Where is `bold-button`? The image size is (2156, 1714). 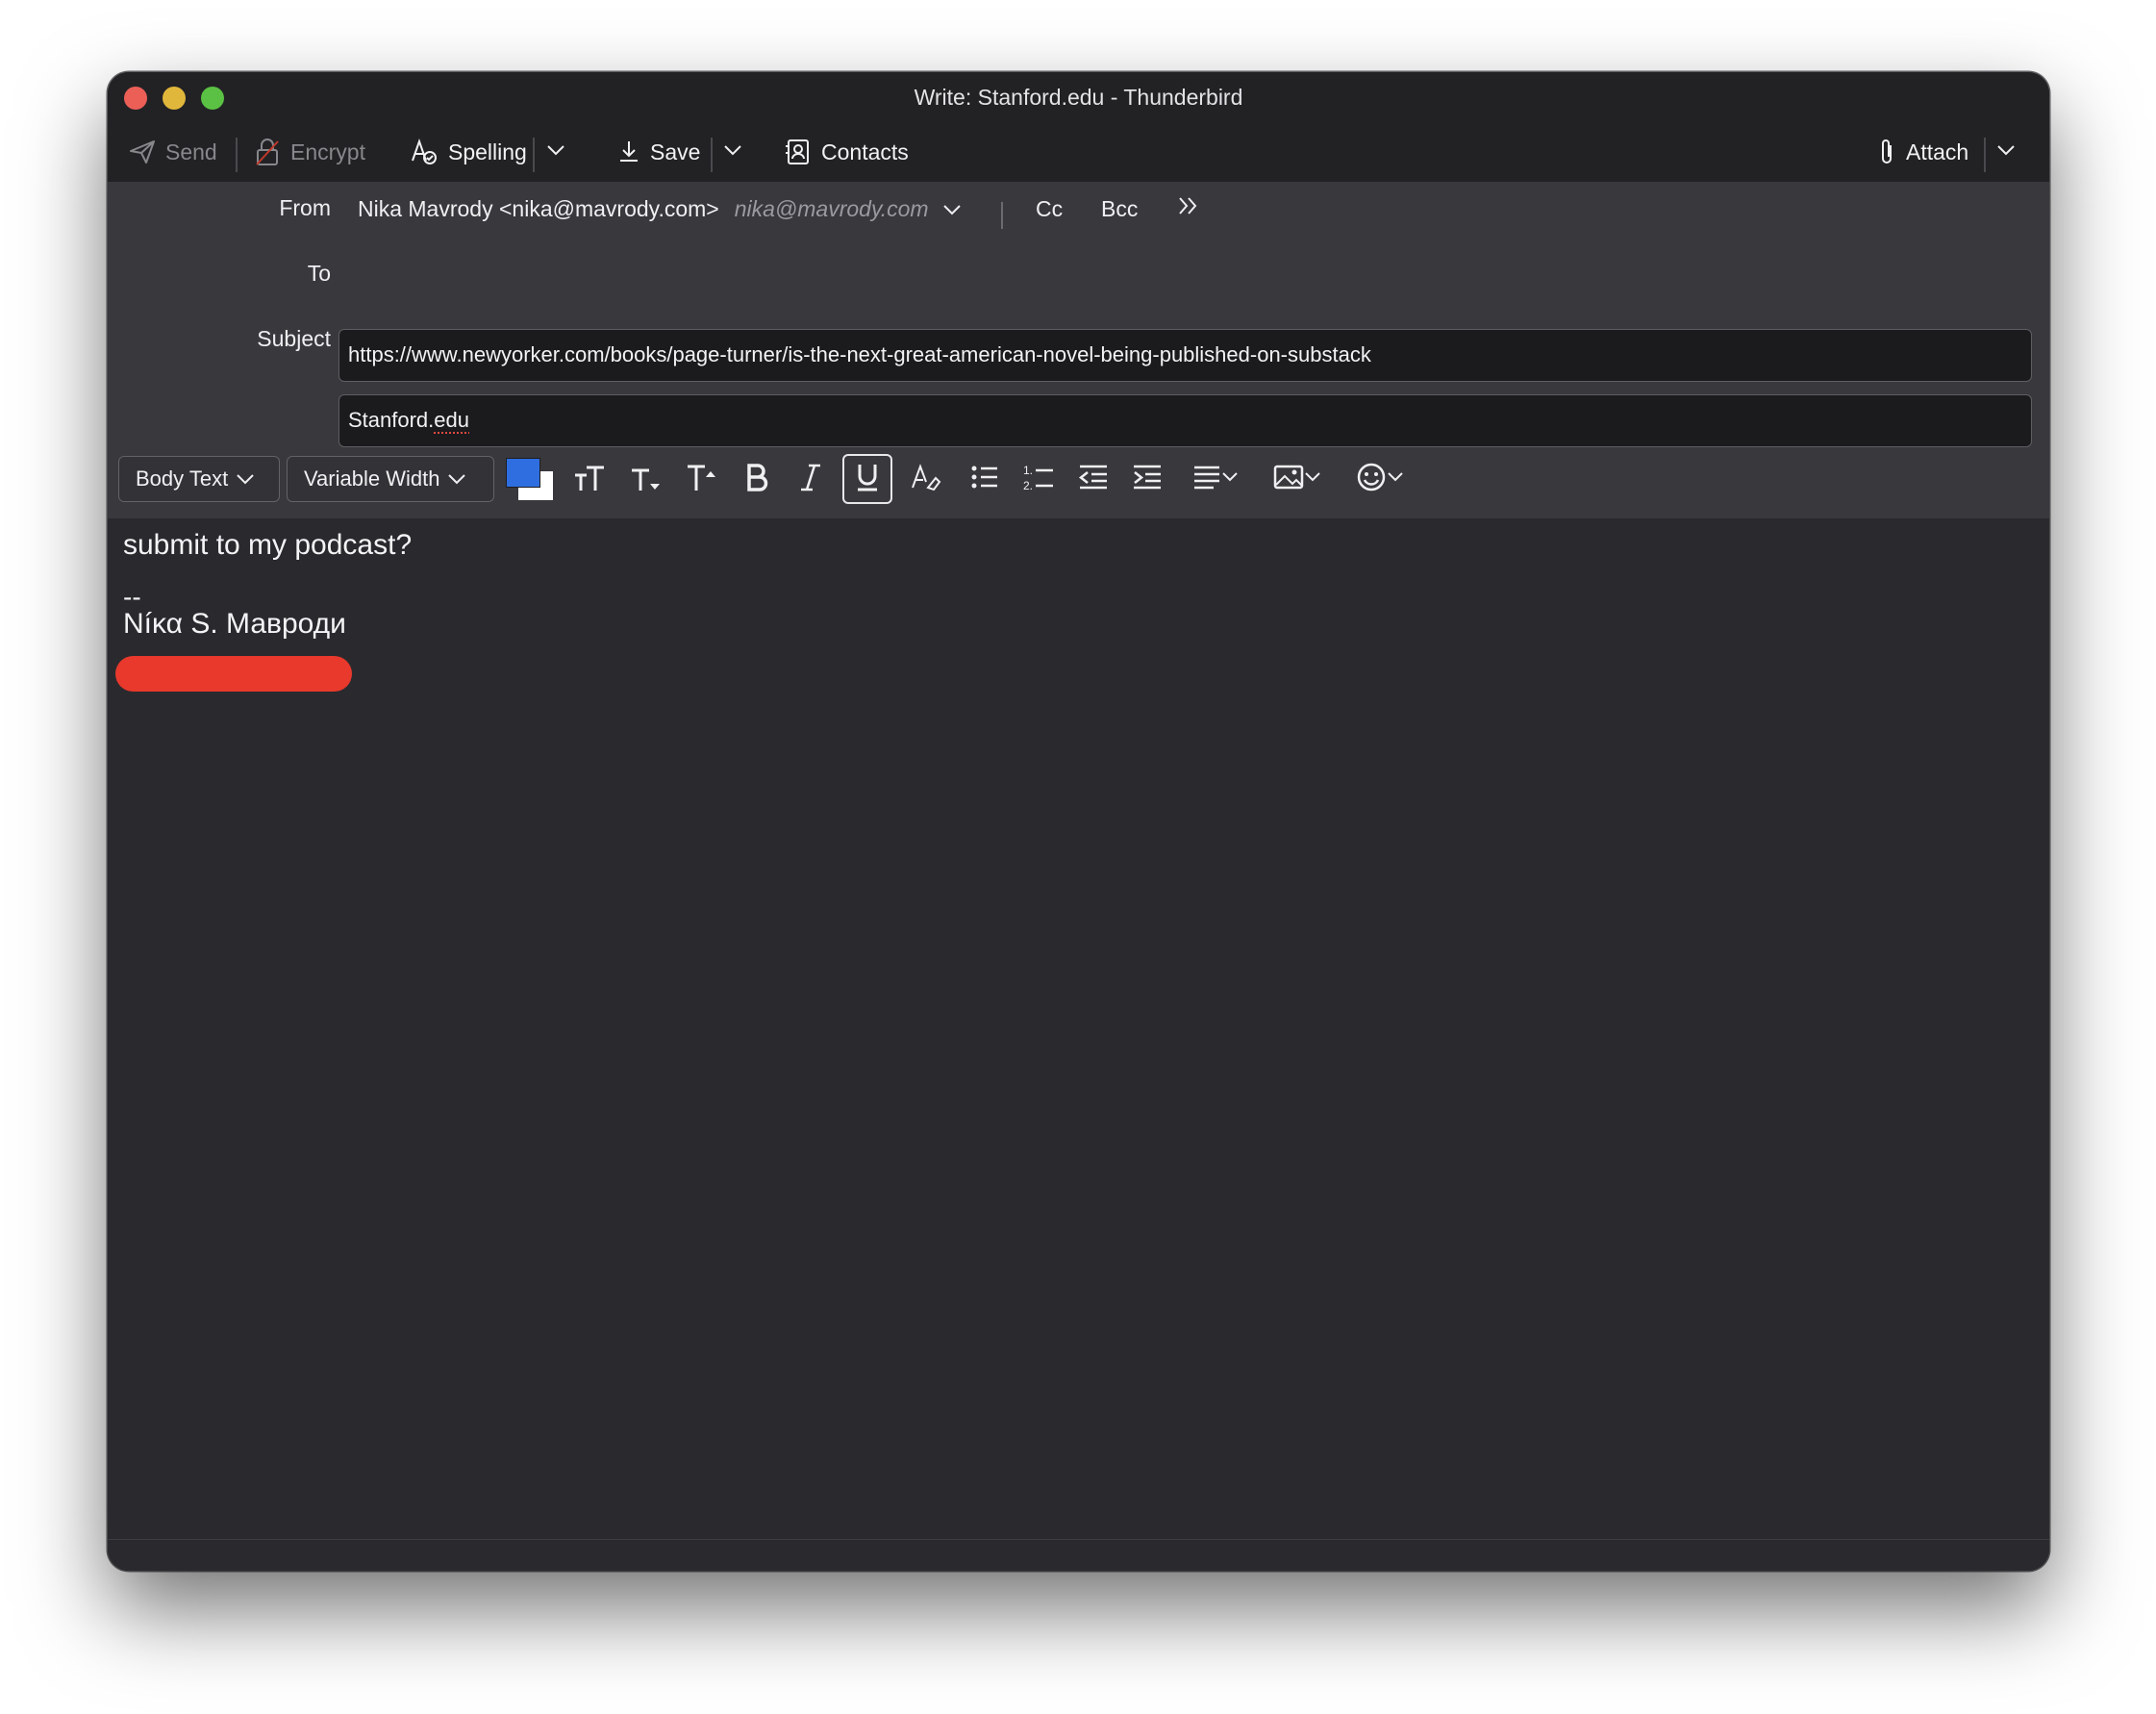 bold-button is located at coordinates (757, 479).